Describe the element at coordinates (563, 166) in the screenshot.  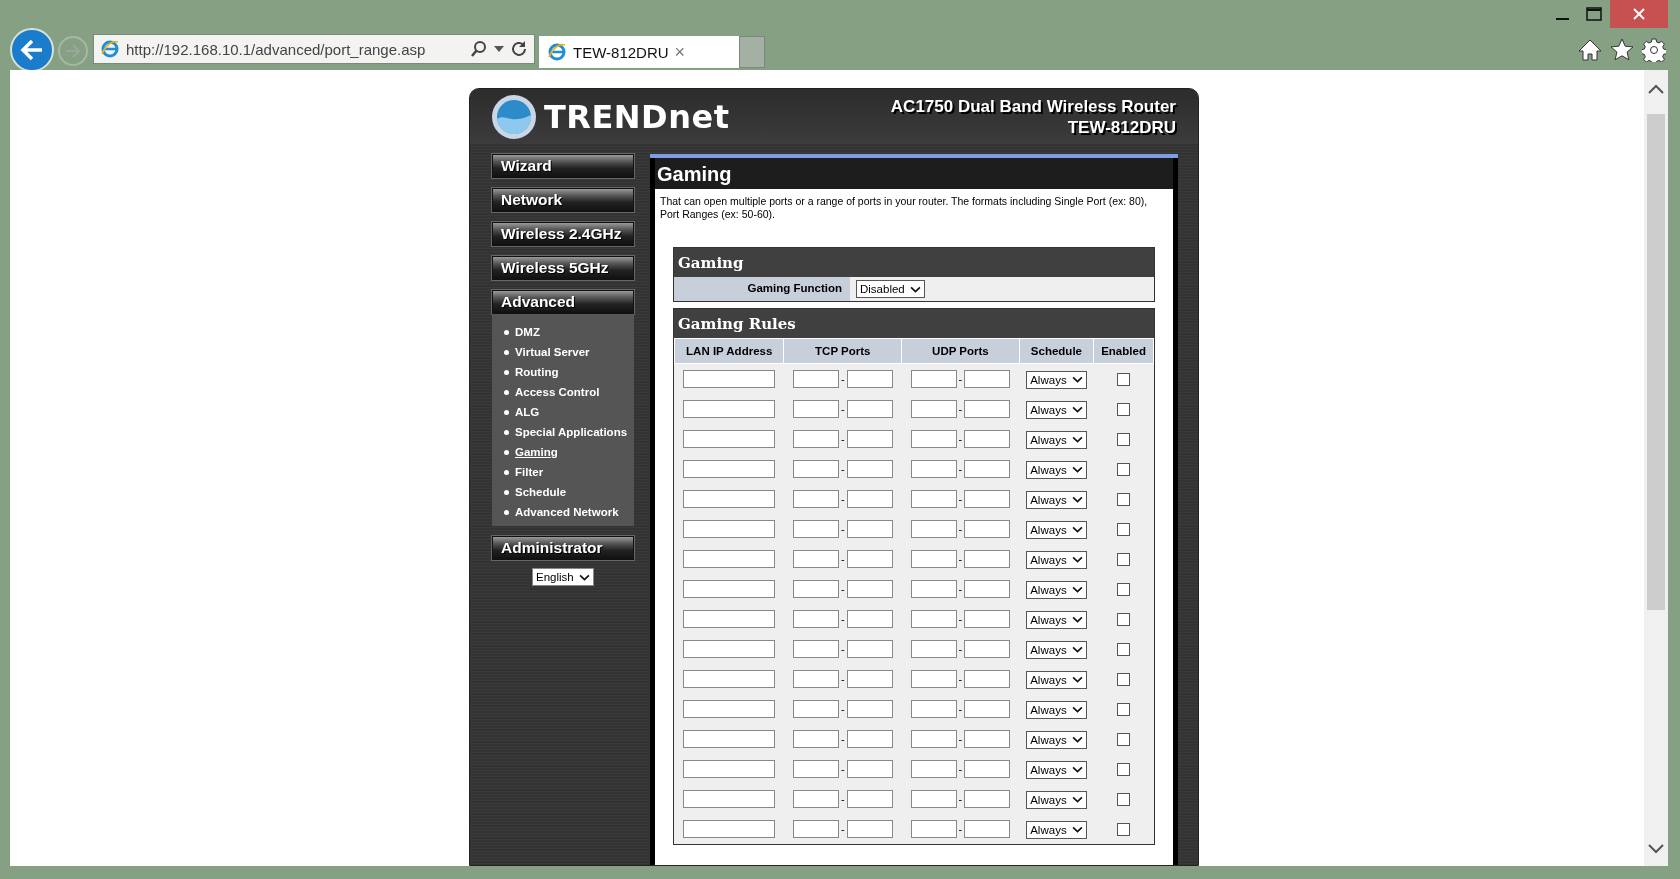
I see `menu-button: Wizard` at that location.